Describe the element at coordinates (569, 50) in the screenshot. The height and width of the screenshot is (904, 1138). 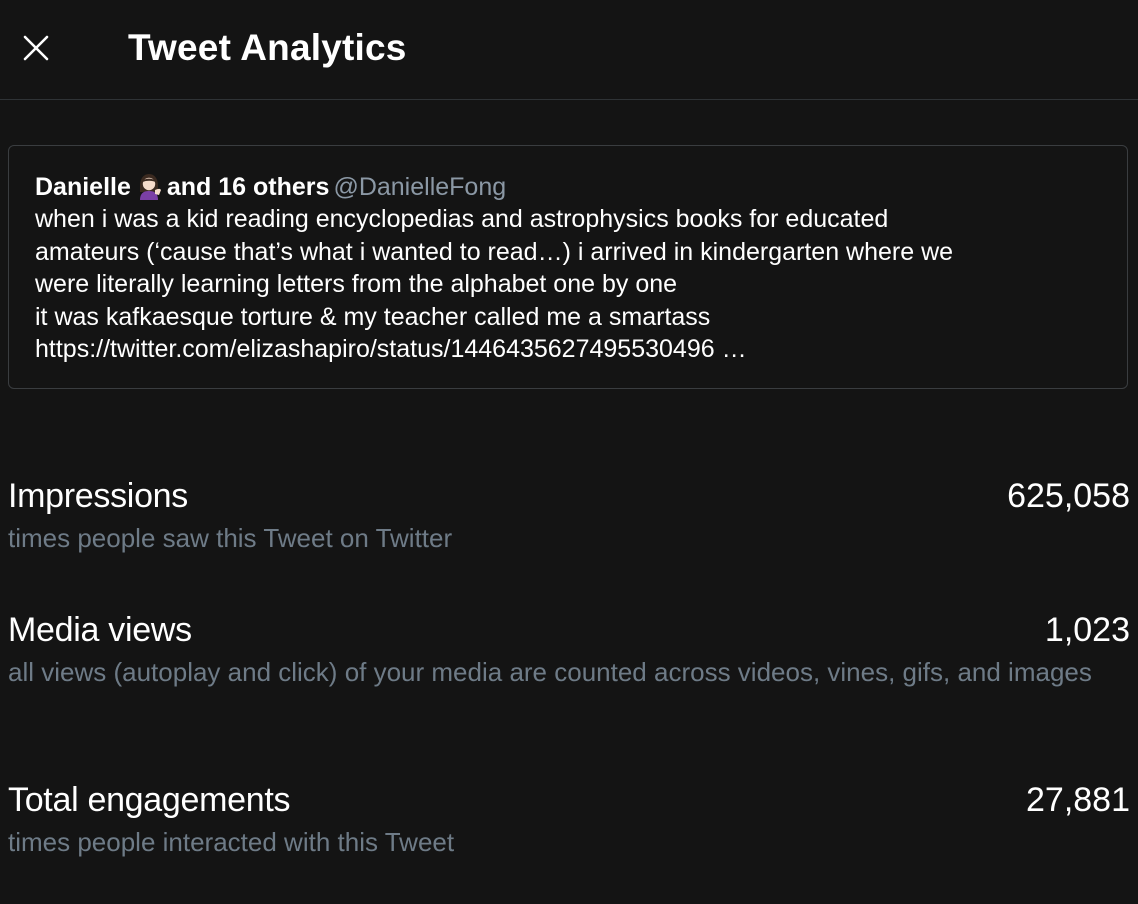
I see `header: Tweet Analytics` at that location.